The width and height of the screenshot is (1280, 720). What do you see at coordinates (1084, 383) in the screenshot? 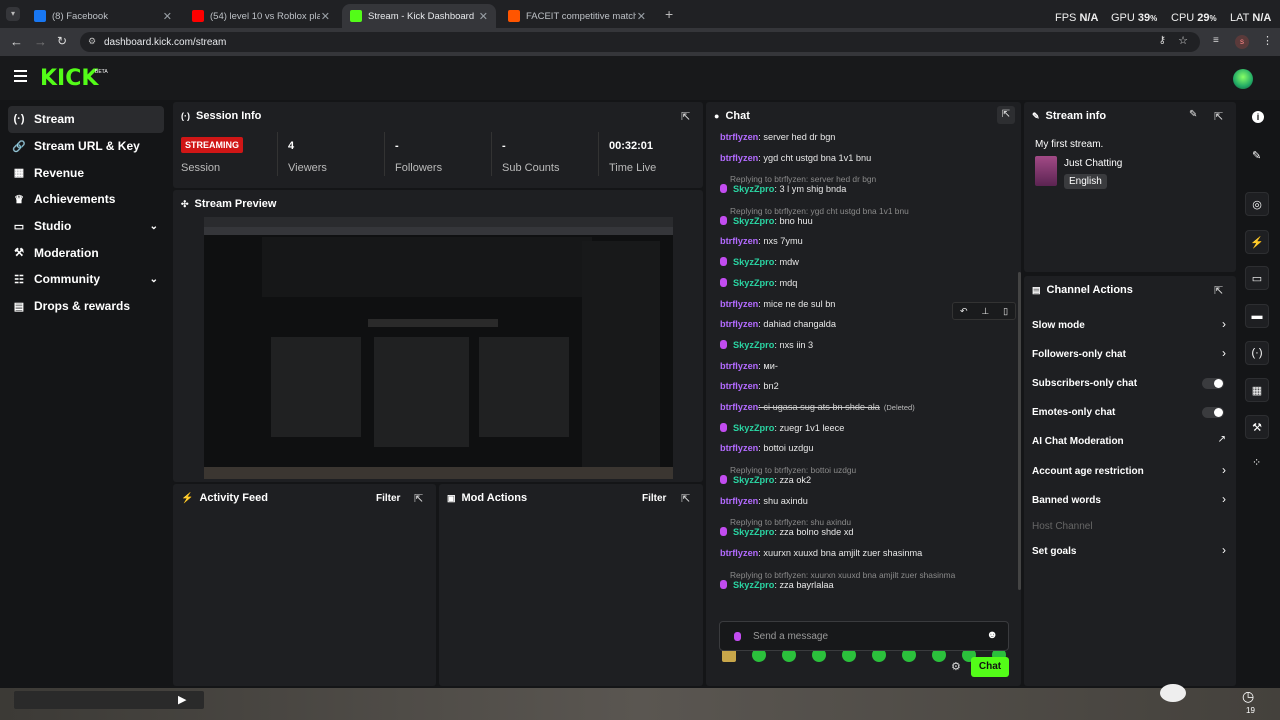
I see `channel-action-2: Subscribers-only chat` at bounding box center [1084, 383].